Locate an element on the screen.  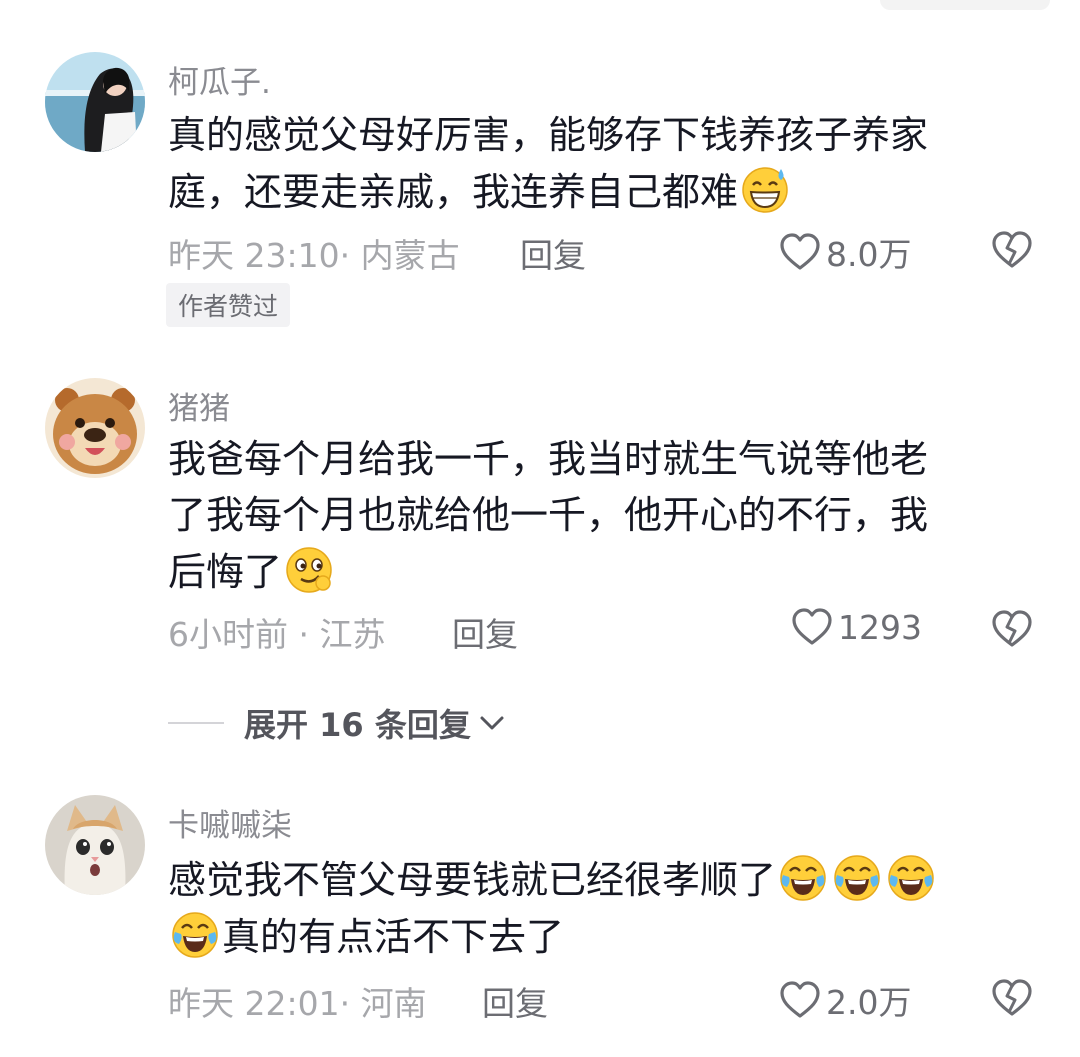
comment-text-line: 庭，还要走亲戚，我连养自己都难 is located at coordinates (453, 192).